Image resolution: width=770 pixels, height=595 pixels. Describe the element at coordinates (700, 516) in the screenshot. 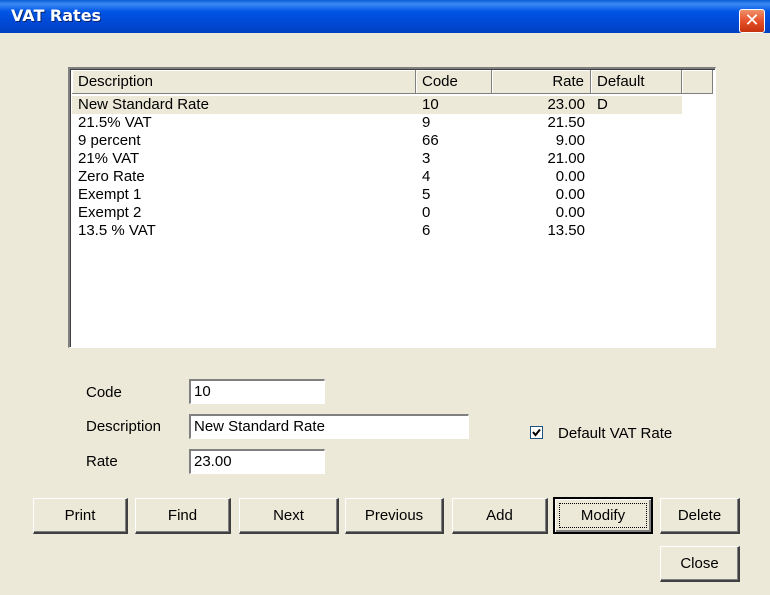

I see `delete-button: Delete` at that location.